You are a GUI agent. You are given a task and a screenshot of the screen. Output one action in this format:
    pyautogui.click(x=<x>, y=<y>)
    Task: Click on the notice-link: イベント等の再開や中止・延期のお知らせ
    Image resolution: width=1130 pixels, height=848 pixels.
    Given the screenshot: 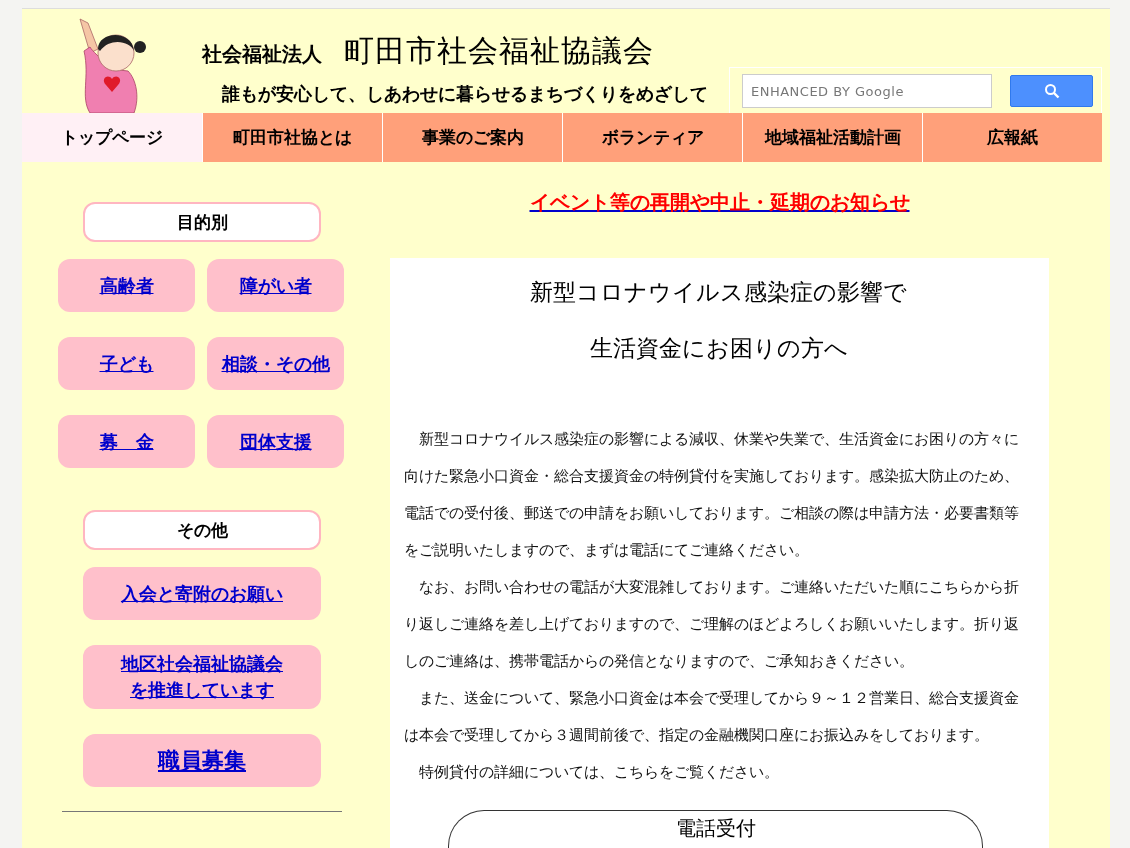 What is the action you would take?
    pyautogui.click(x=719, y=202)
    